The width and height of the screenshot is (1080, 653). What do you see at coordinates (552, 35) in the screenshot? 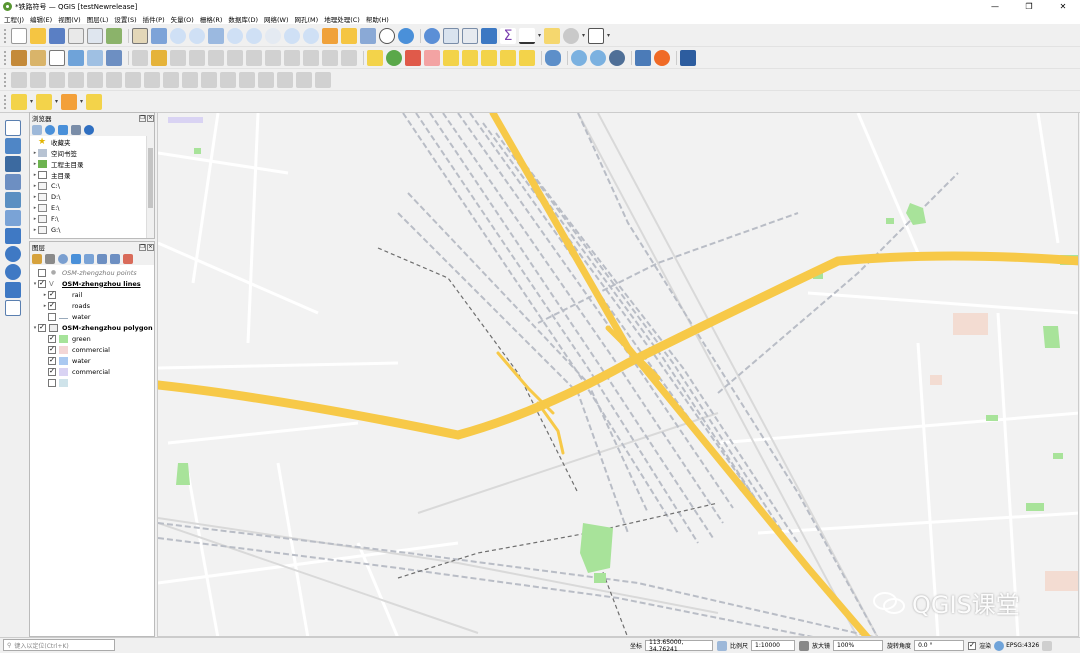
I see `map-tips-icon` at bounding box center [552, 35].